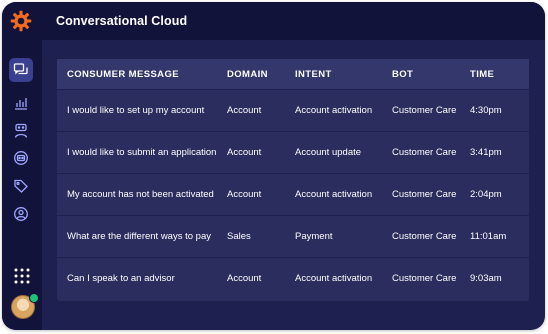 Image resolution: width=548 pixels, height=334 pixels. Describe the element at coordinates (261, 74) in the screenshot. I see `column-header-domain: DOMAIN` at that location.